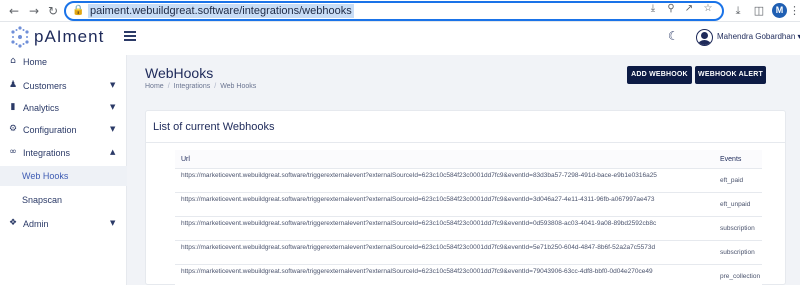 The width and height of the screenshot is (800, 285). What do you see at coordinates (13, 107) in the screenshot?
I see `chart-icon: ▮` at bounding box center [13, 107].